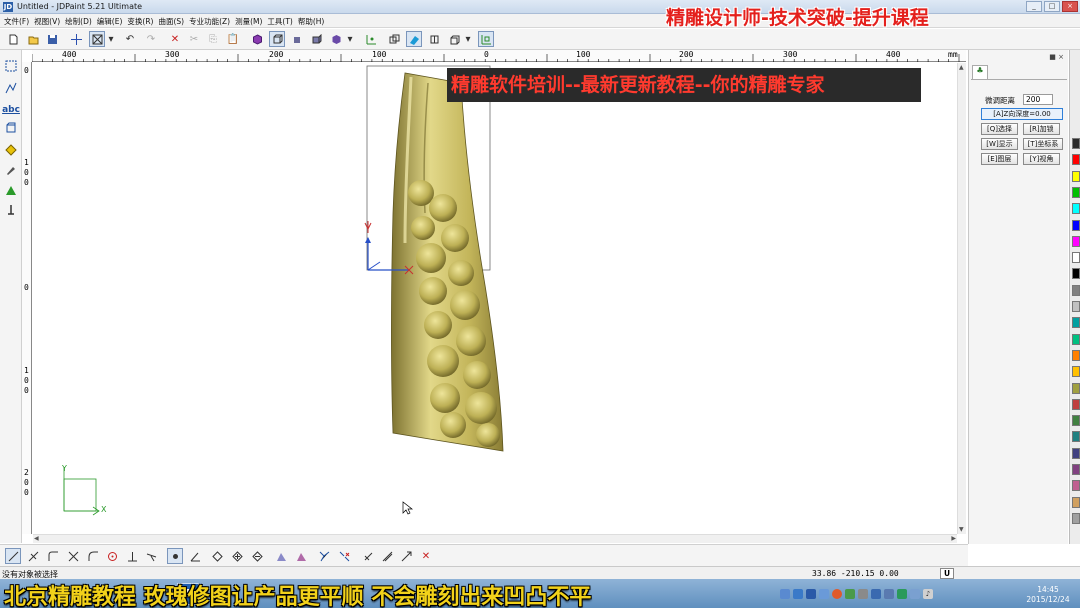 Image resolution: width=1080 pixels, height=608 pixels. Describe the element at coordinates (1048, 595) in the screenshot. I see `taskbar-clock: 14:45 2015/12/24` at that location.